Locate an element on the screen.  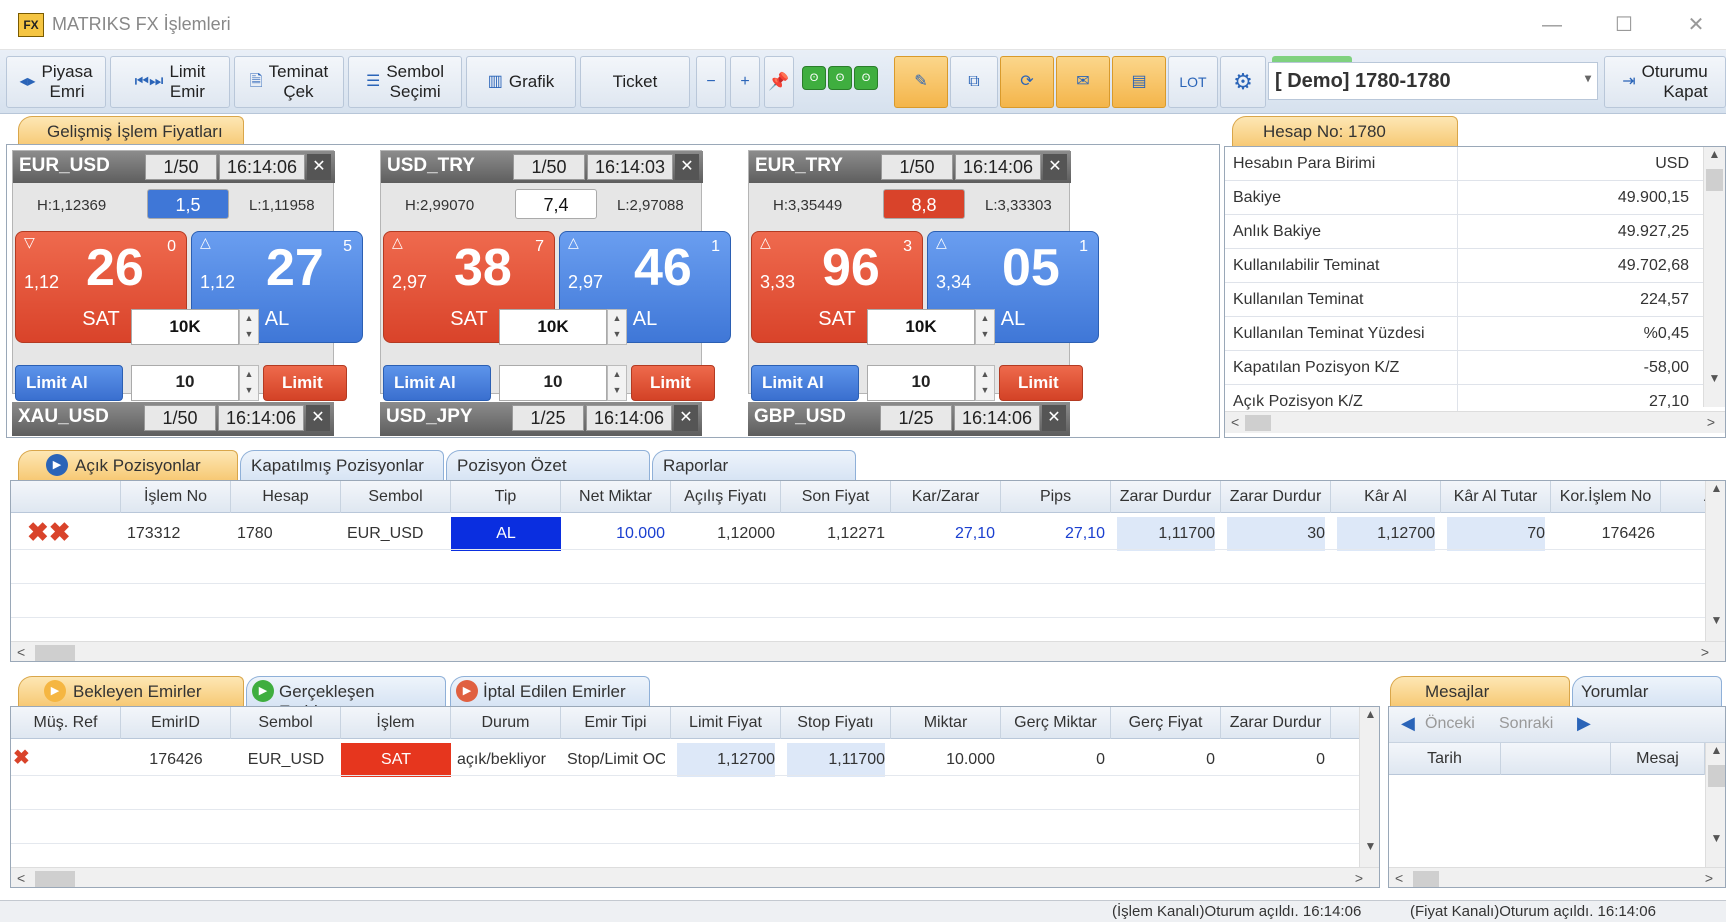
tab-positions-2: Pozisyon Özet is located at coordinates (548, 465).